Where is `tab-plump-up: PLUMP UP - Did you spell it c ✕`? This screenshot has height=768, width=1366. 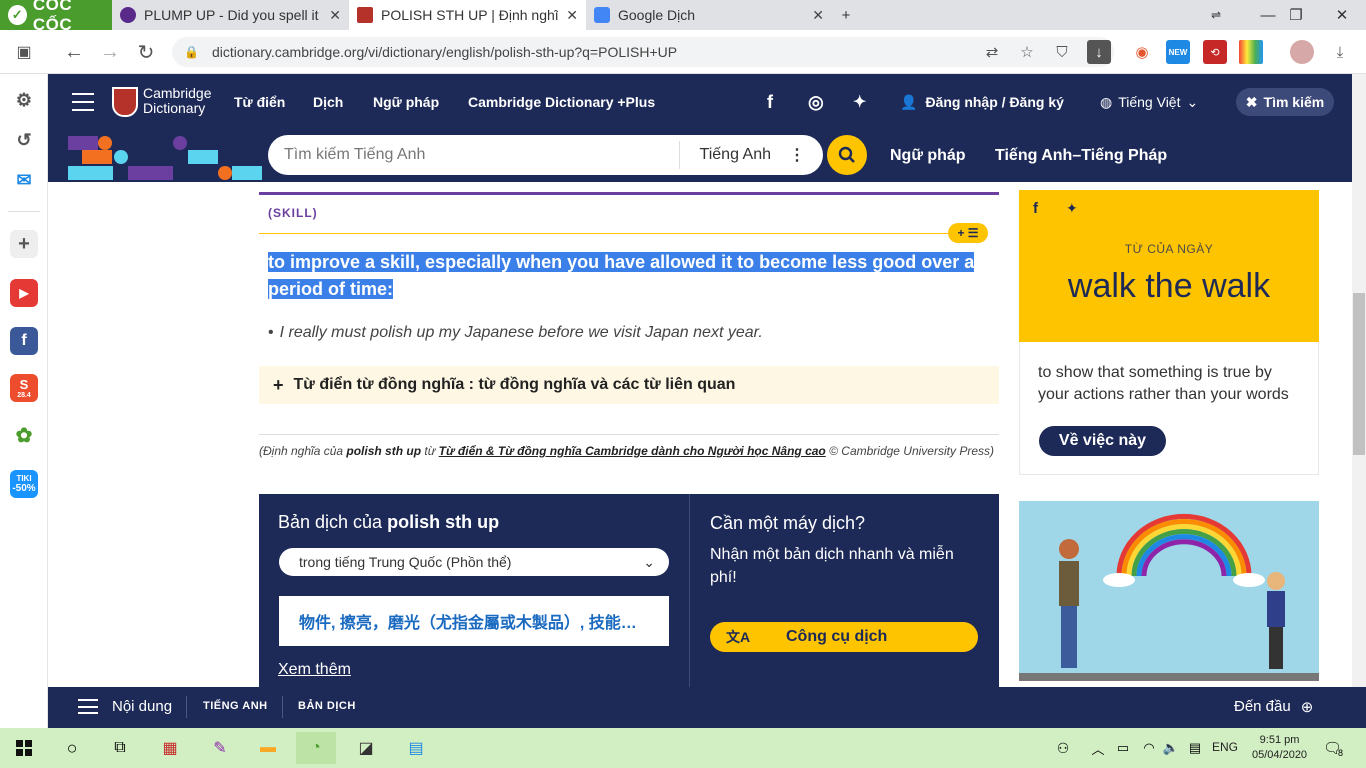 tab-plump-up: PLUMP UP - Did you spell it c ✕ is located at coordinates (230, 15).